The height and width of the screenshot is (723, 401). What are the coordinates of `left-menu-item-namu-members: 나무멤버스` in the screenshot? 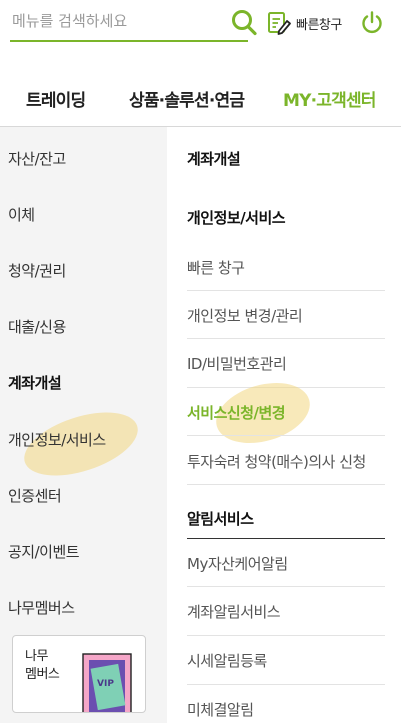 It's located at (41, 607).